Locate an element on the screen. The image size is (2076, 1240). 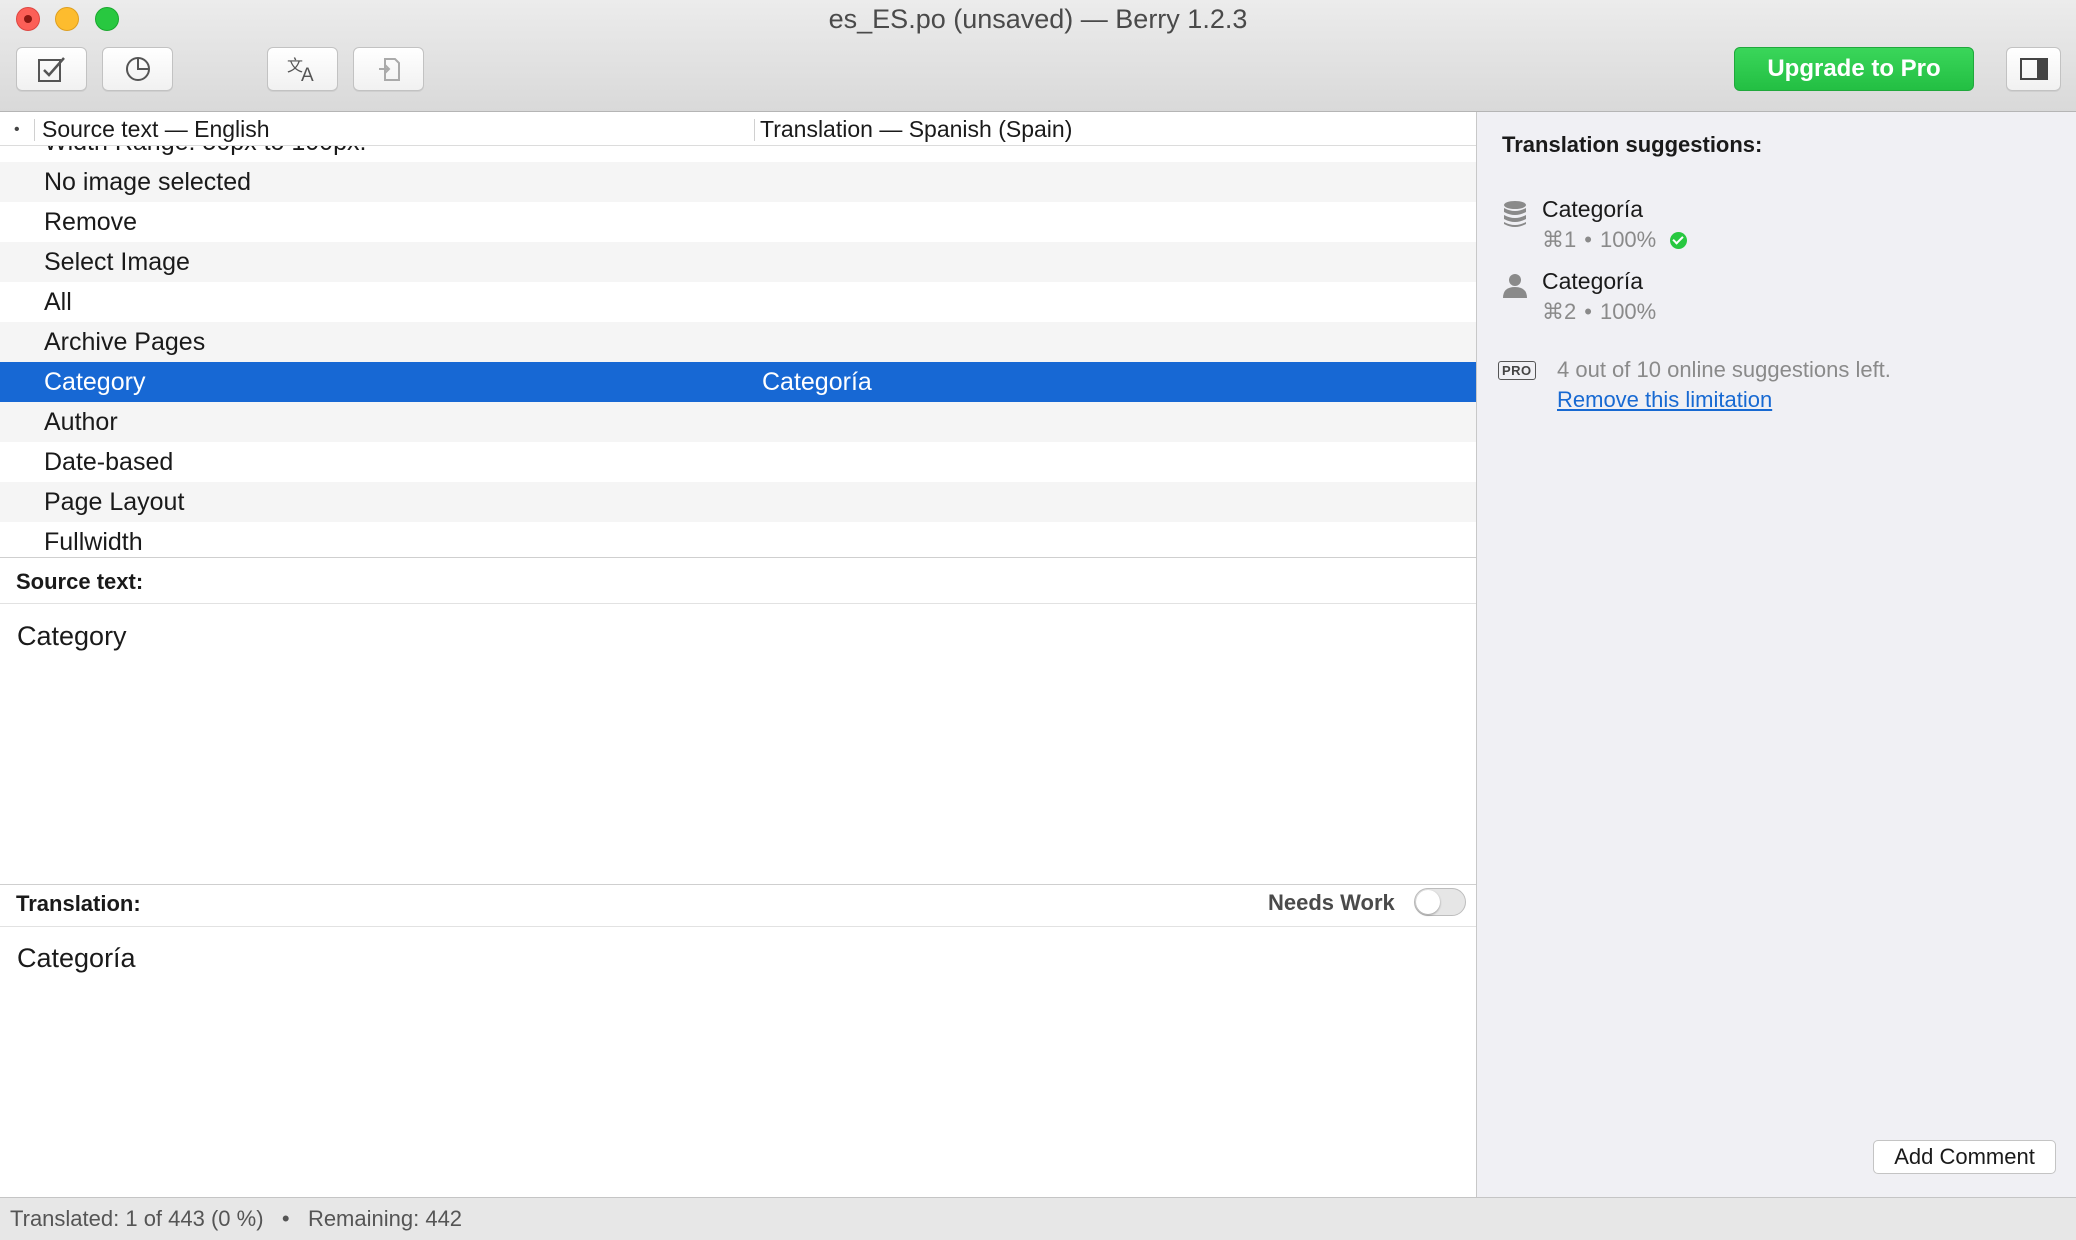
table-row: Select Image is located at coordinates (738, 262).